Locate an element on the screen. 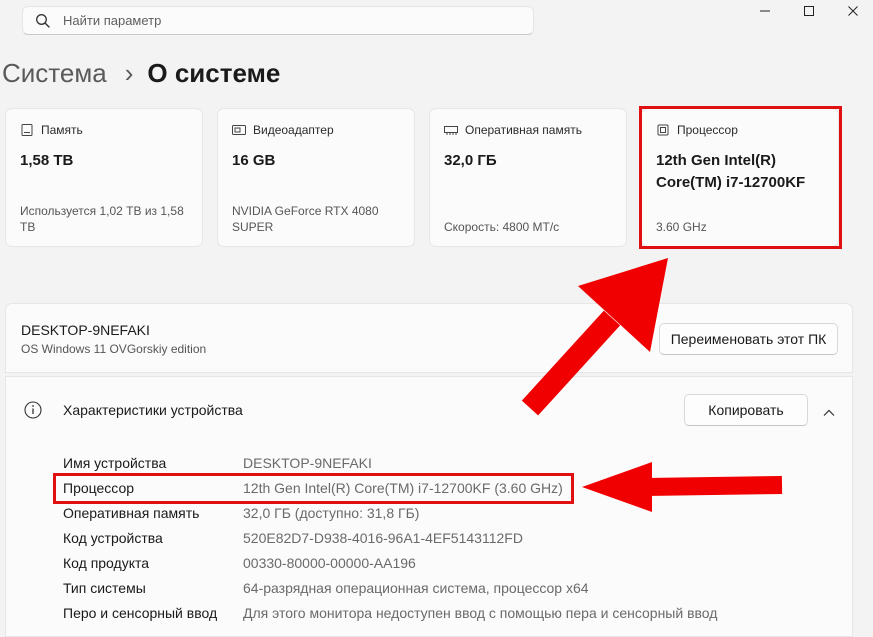  arrow-to-processor-row is located at coordinates (682, 487).